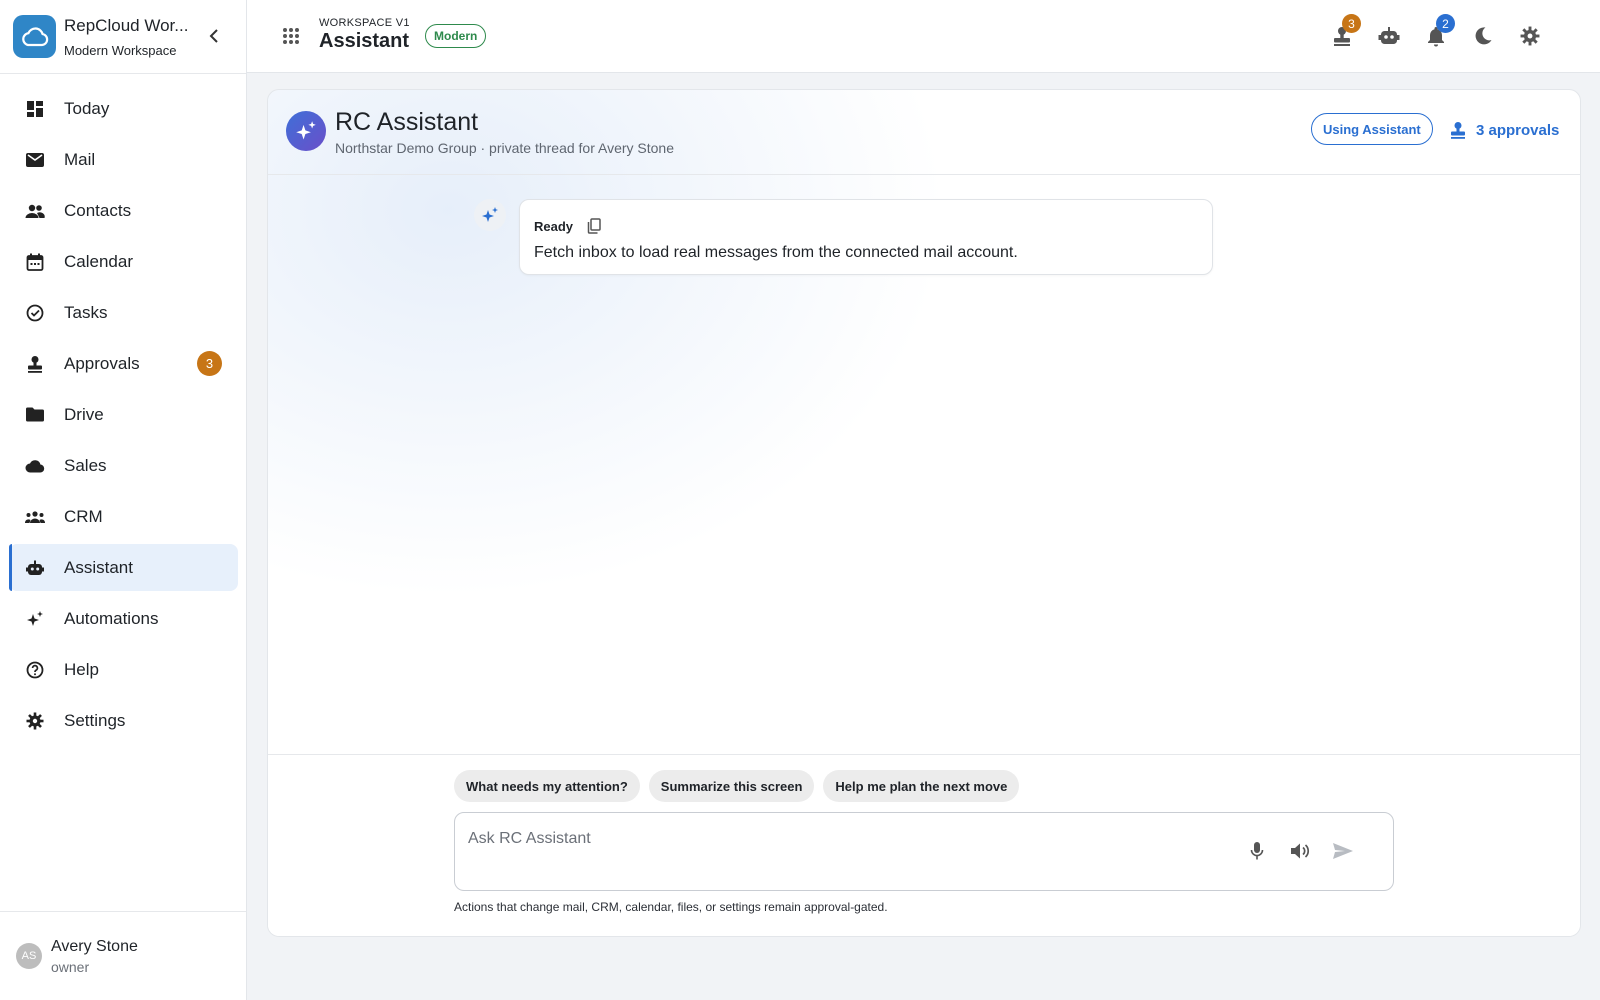  Describe the element at coordinates (731, 786) in the screenshot. I see `suggestion-chip-summarize: Summarize this screen` at that location.